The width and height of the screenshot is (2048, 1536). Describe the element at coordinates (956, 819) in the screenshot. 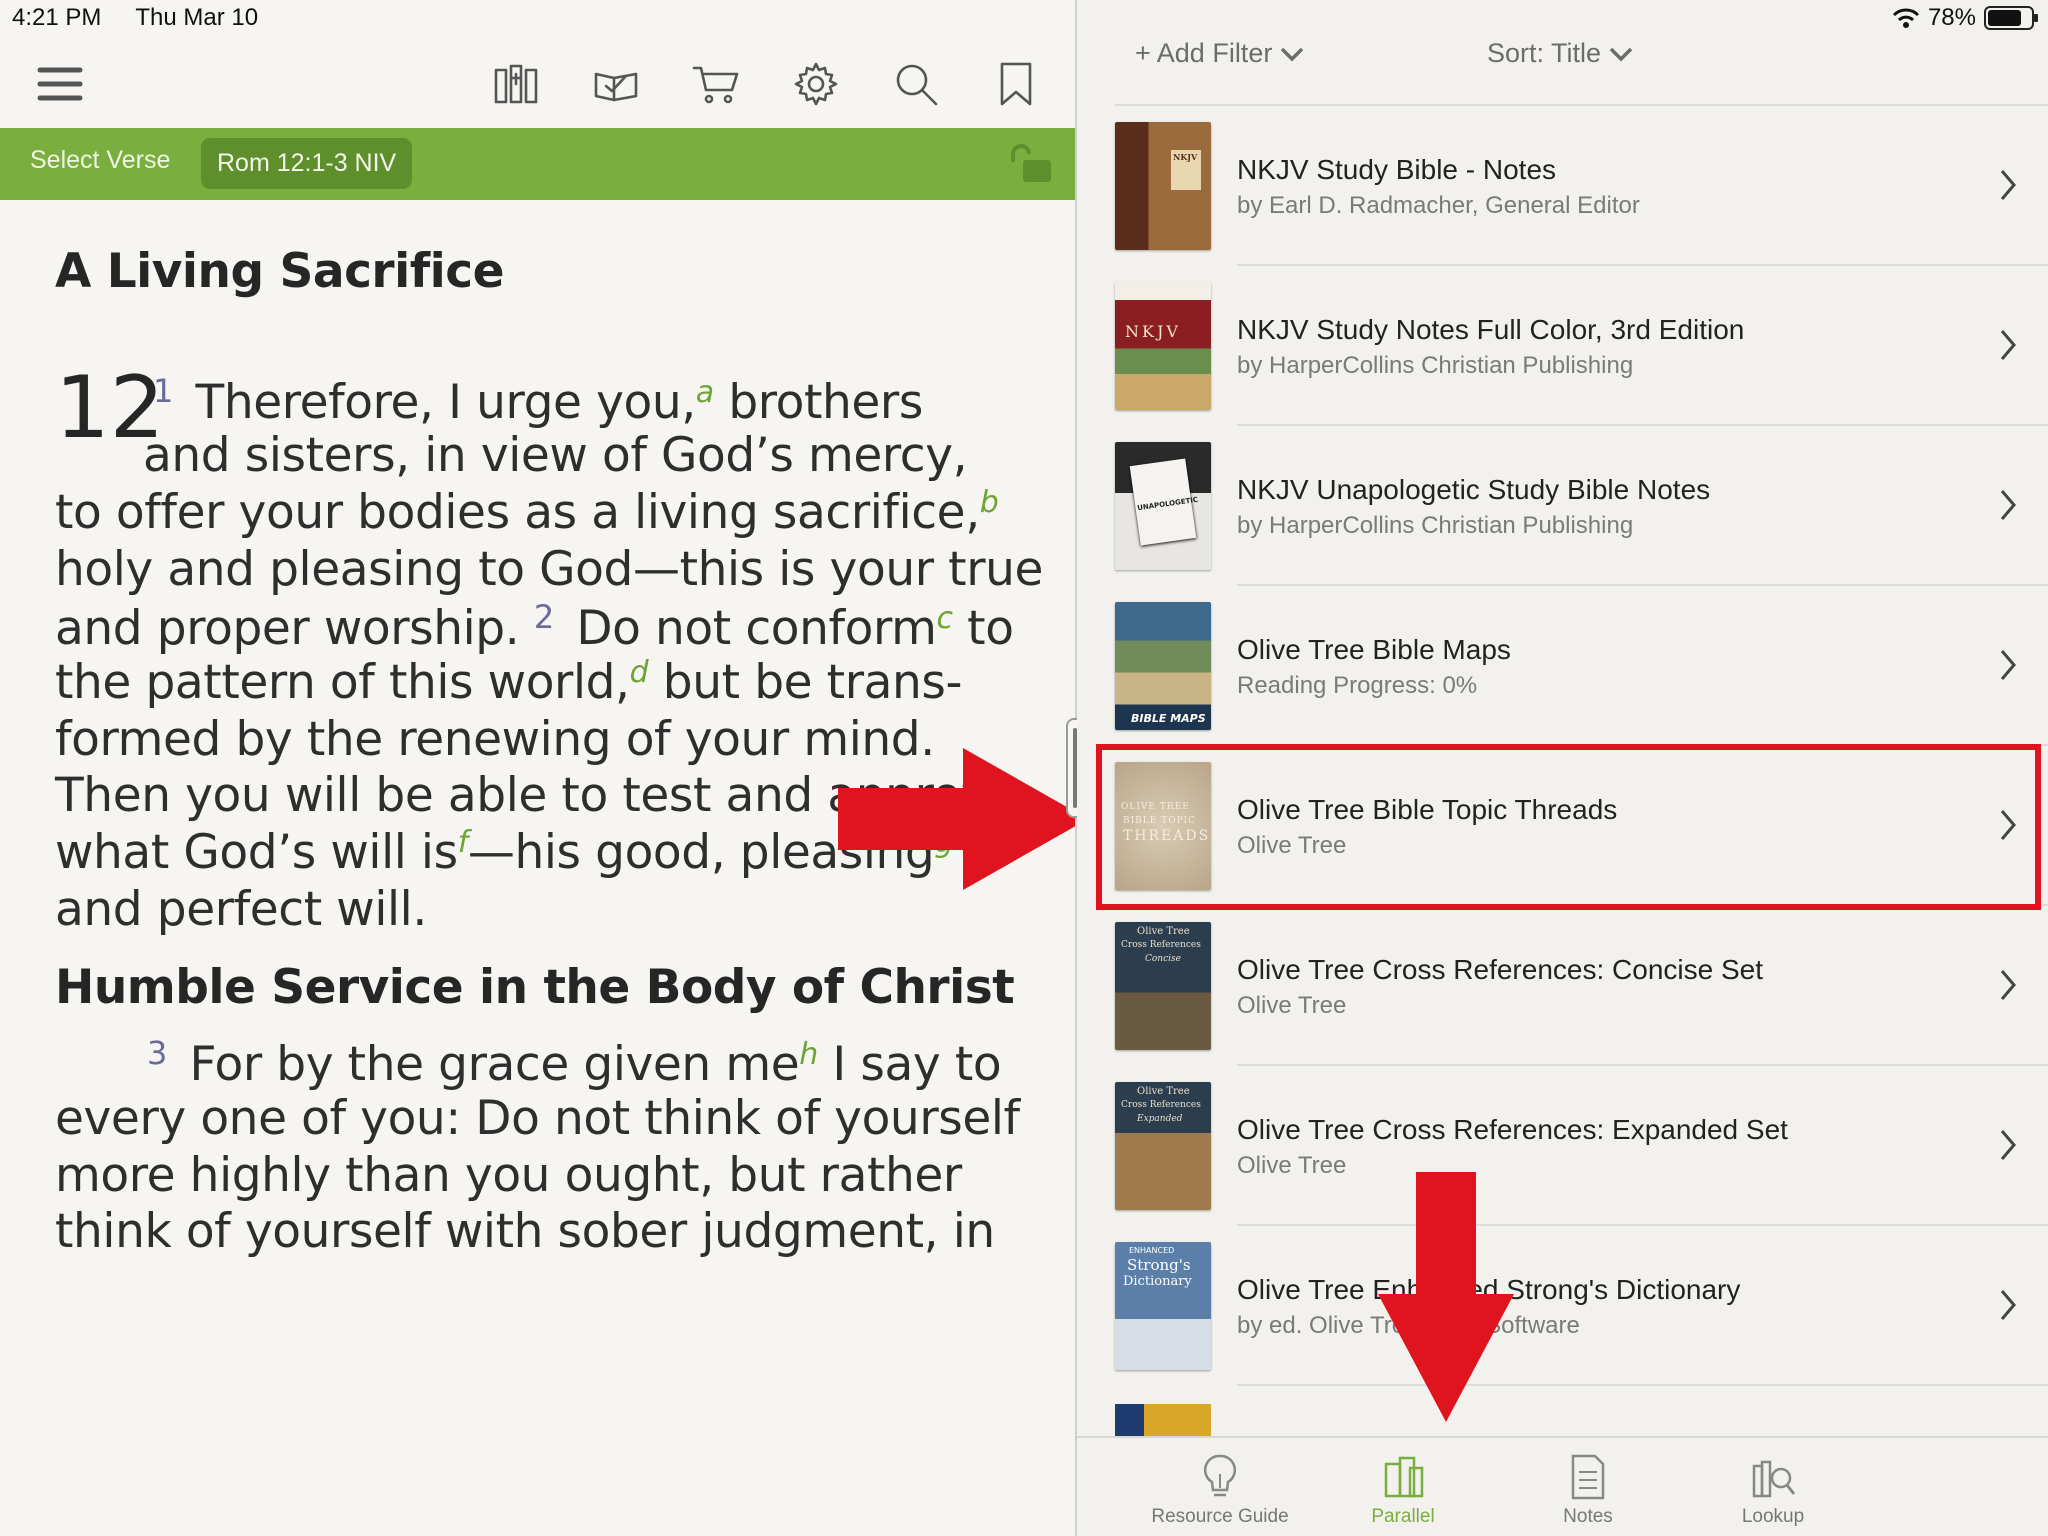

I see `annotation-arrow-right` at that location.